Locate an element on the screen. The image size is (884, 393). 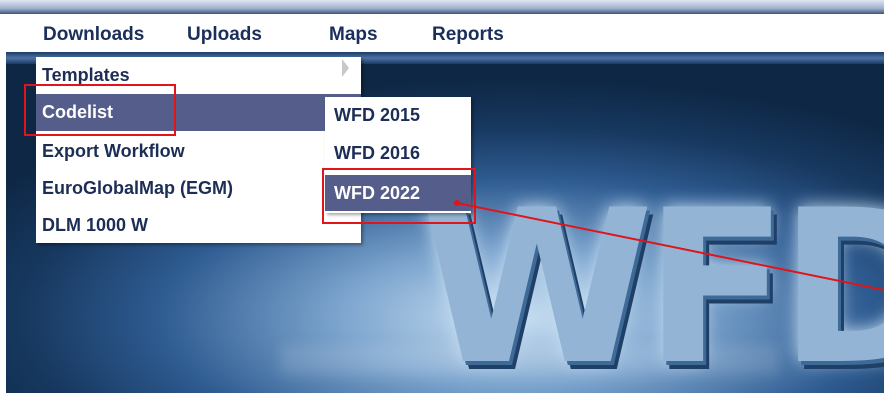
submenu-item-wfd-2022: WFD 2022 is located at coordinates (398, 193).